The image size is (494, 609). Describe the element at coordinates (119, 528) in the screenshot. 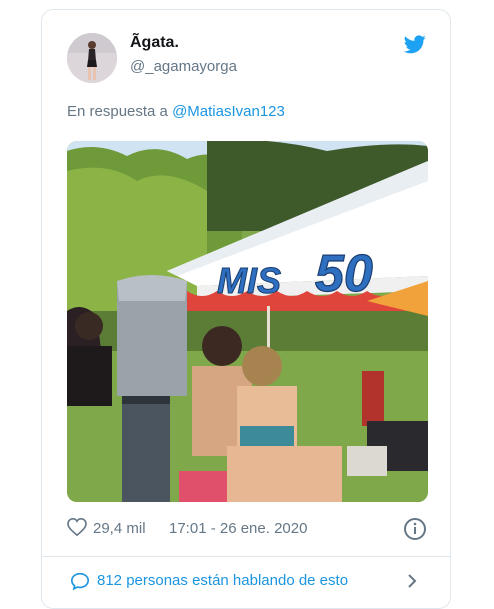

I see `like-count: 29,4 mil` at that location.